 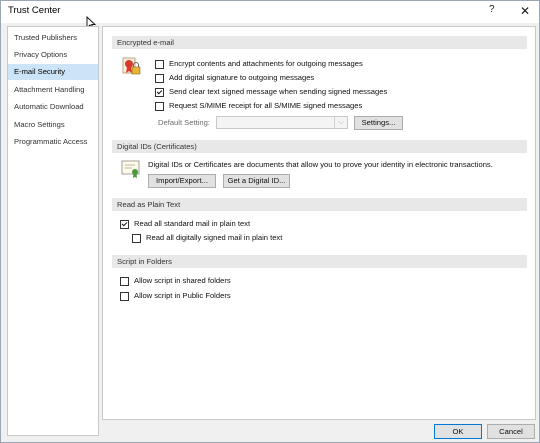 I want to click on window-title: Trust Center, so click(x=34, y=10).